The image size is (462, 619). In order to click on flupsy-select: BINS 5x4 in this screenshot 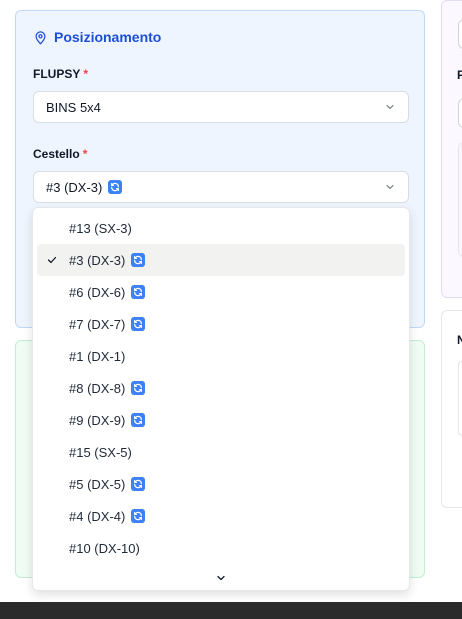, I will do `click(221, 107)`.